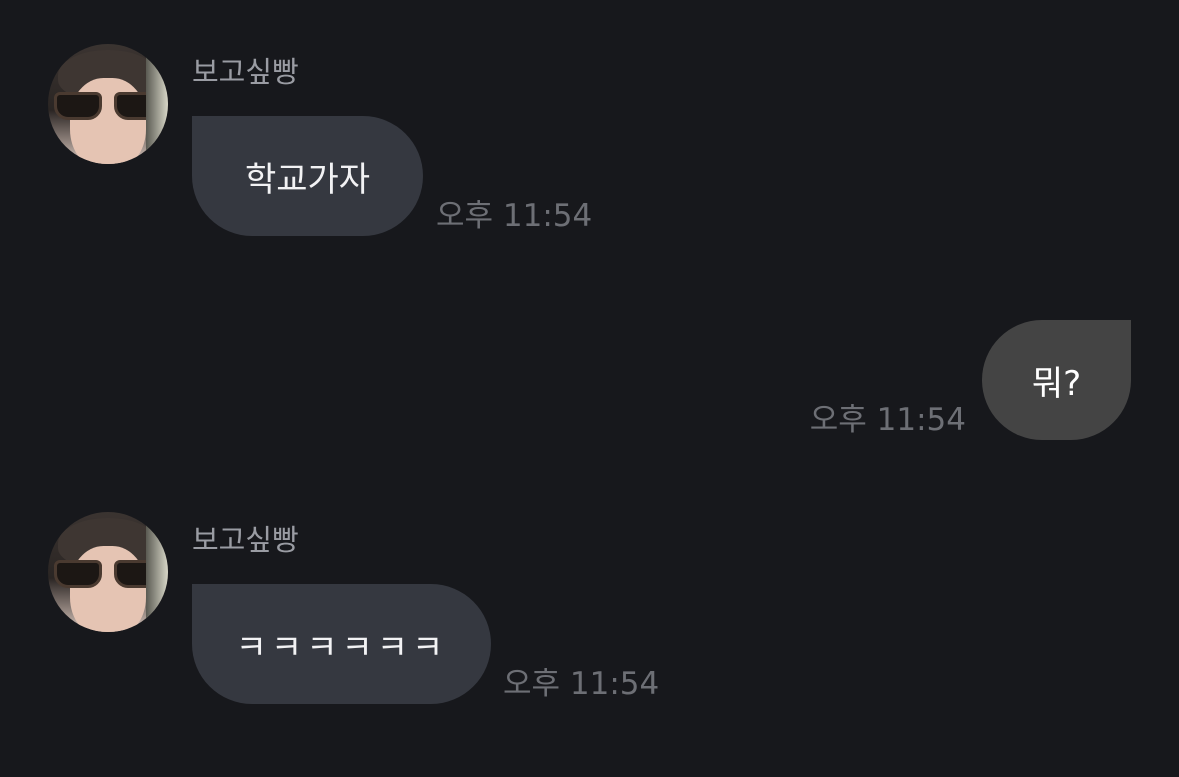 The width and height of the screenshot is (1179, 777). Describe the element at coordinates (341, 644) in the screenshot. I see `message-bubble: ㅋㅋㅋㅋㅋㅋ` at that location.